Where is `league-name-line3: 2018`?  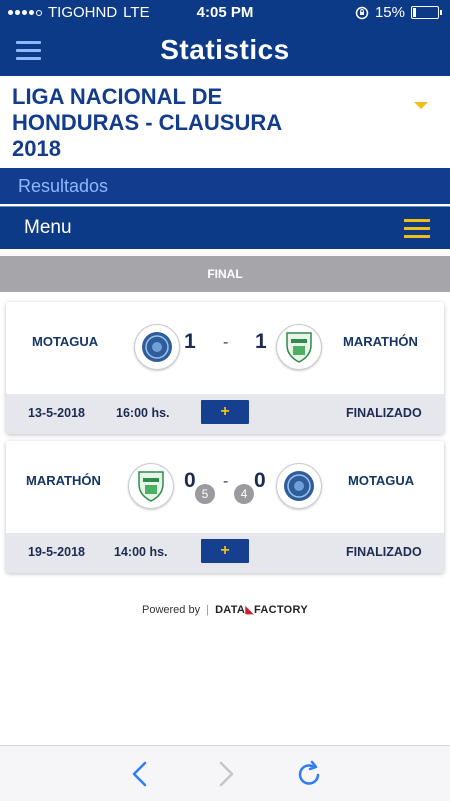
league-name-line3: 2018 is located at coordinates (36, 148).